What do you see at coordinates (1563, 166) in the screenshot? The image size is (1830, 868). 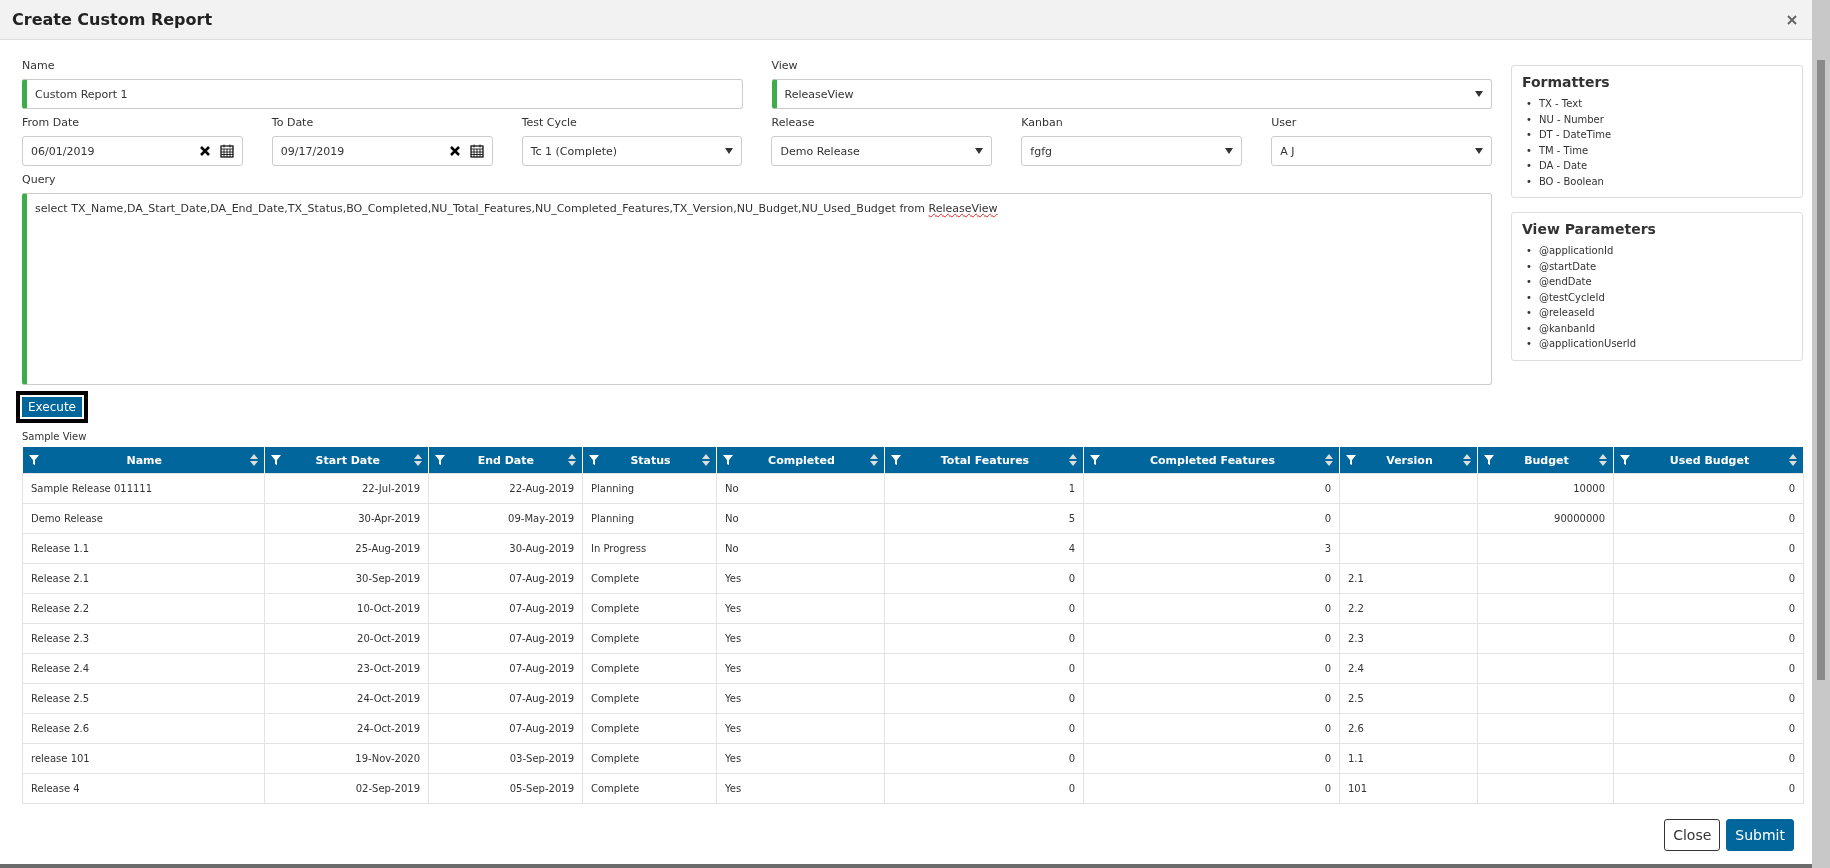 I see `list-item: DA - Date` at bounding box center [1563, 166].